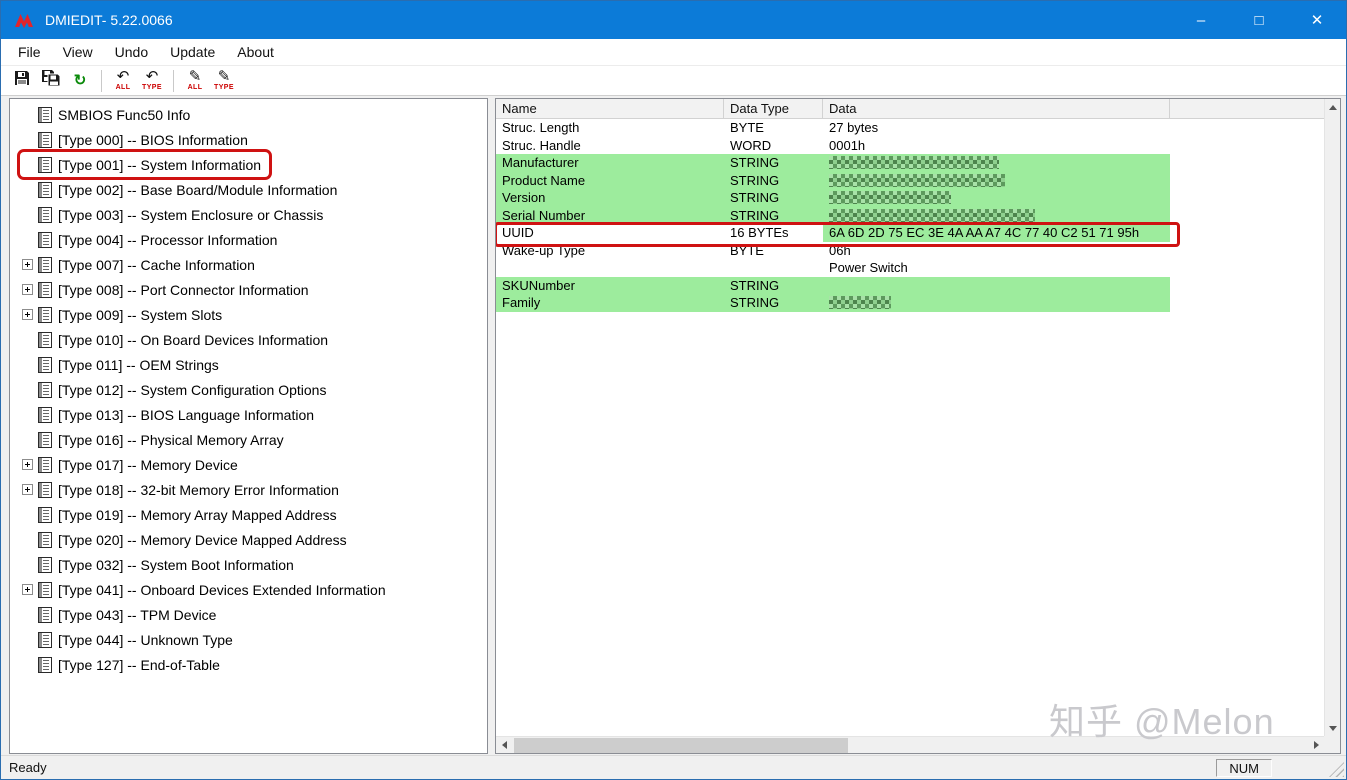  Describe the element at coordinates (78, 52) in the screenshot. I see `menu-view: View` at that location.